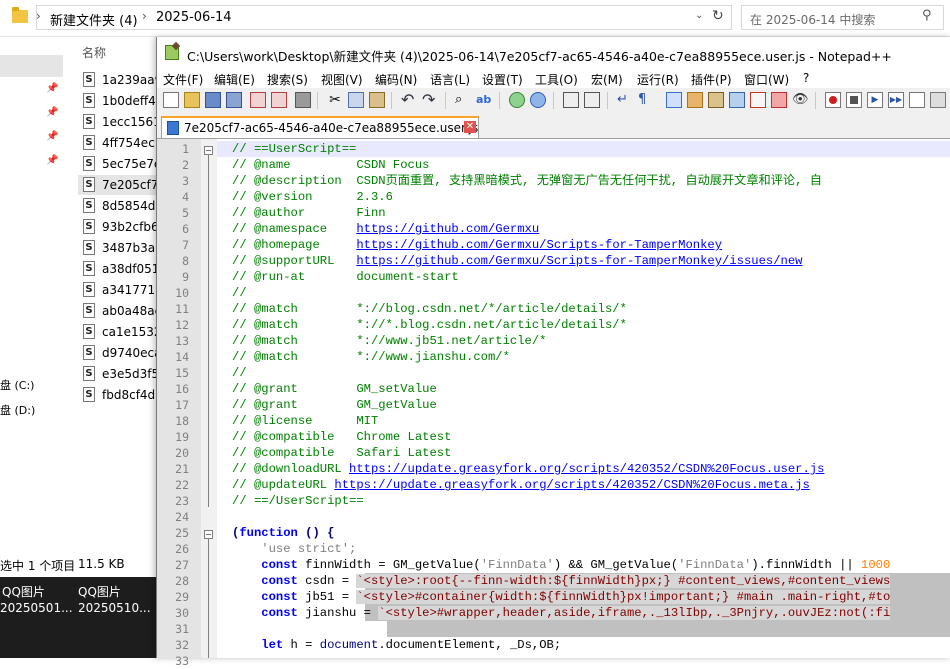 The image size is (950, 669). Describe the element at coordinates (94, 19) in the screenshot. I see `breadcrumb-folder: 新建文件夹 (4)` at that location.